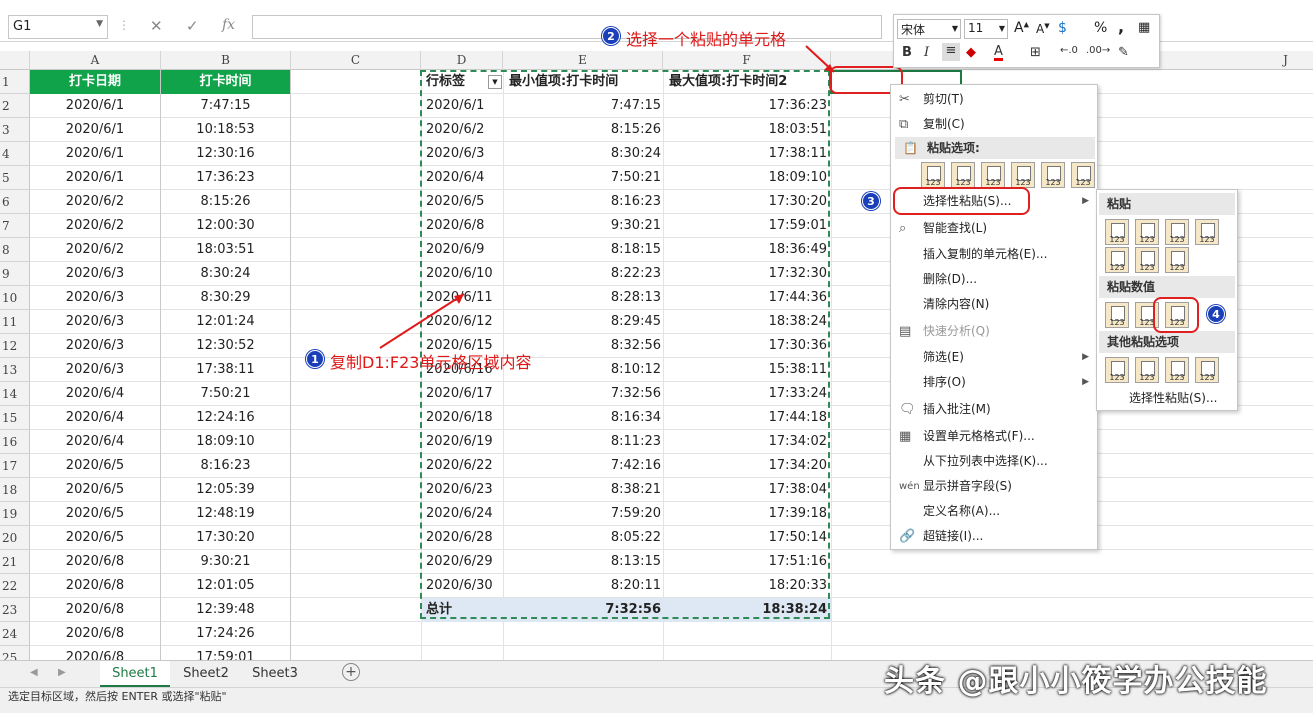 The width and height of the screenshot is (1313, 713). I want to click on row-header: 23, so click(15, 610).